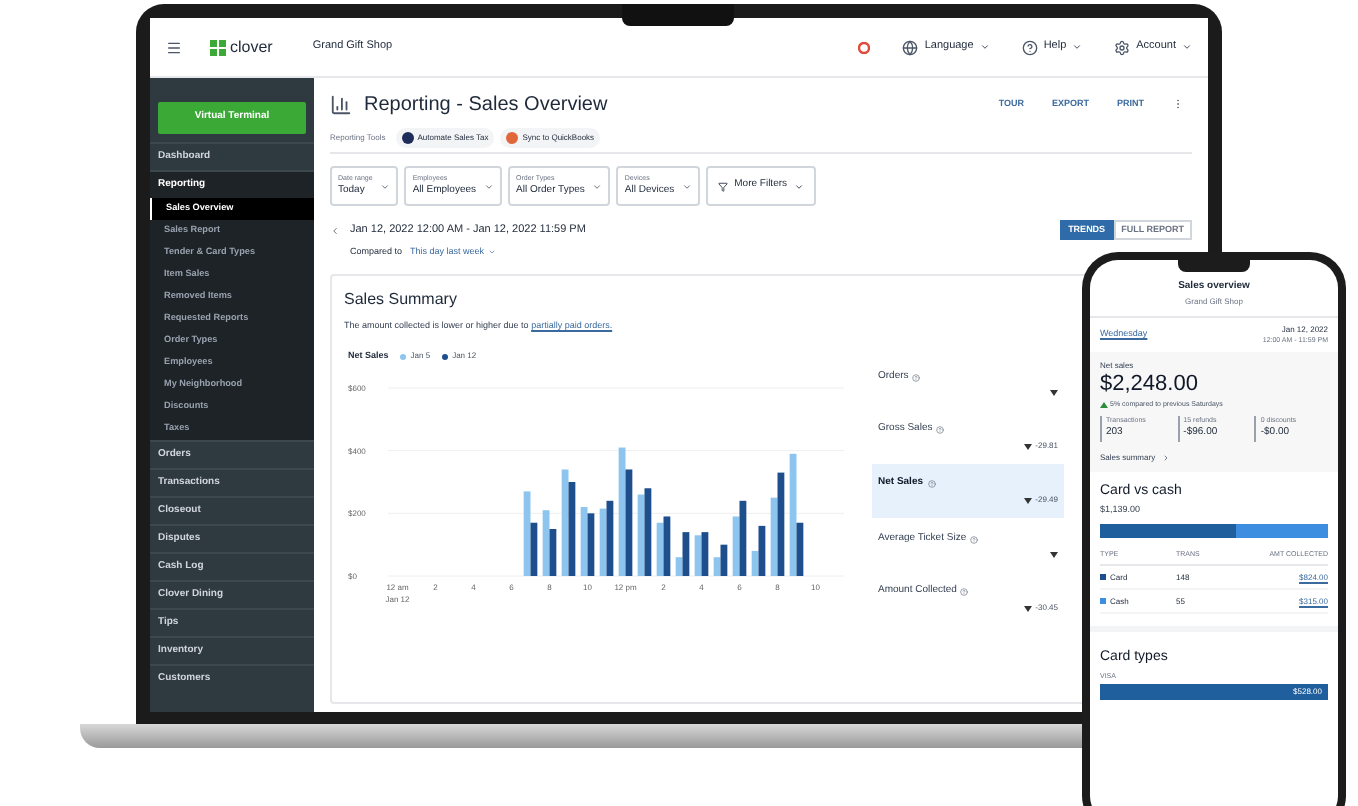 Image resolution: width=1358 pixels, height=806 pixels. What do you see at coordinates (218, 47) in the screenshot?
I see `clover-logo-icon` at bounding box center [218, 47].